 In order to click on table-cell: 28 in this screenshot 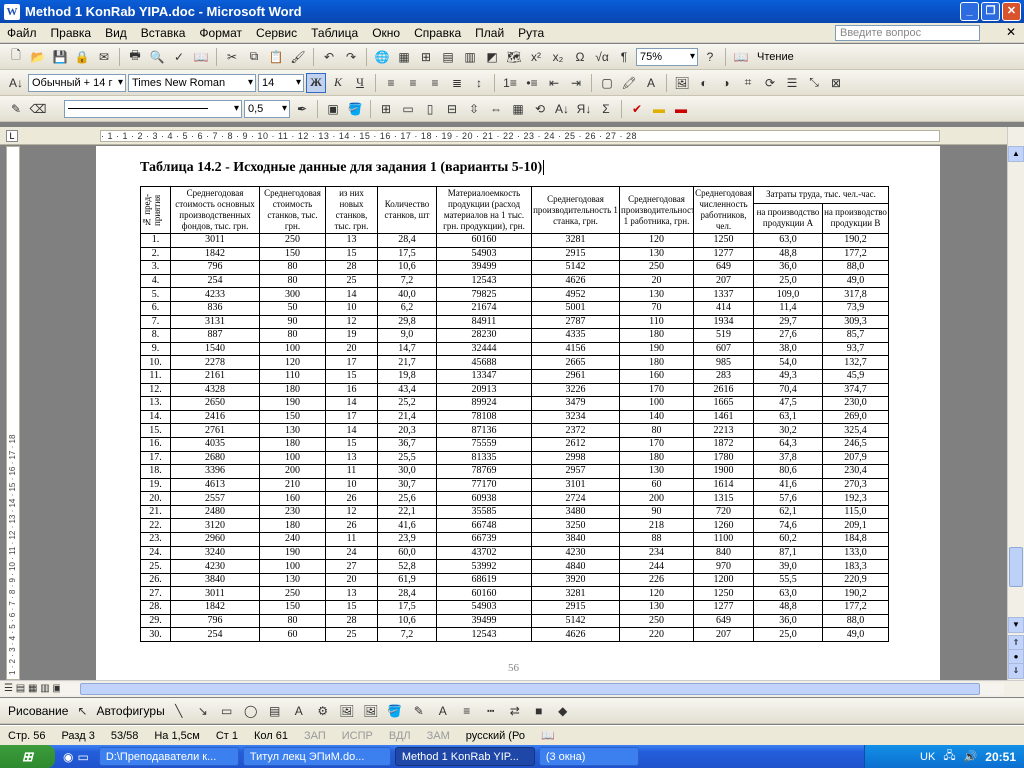, I will do `click(351, 621)`.